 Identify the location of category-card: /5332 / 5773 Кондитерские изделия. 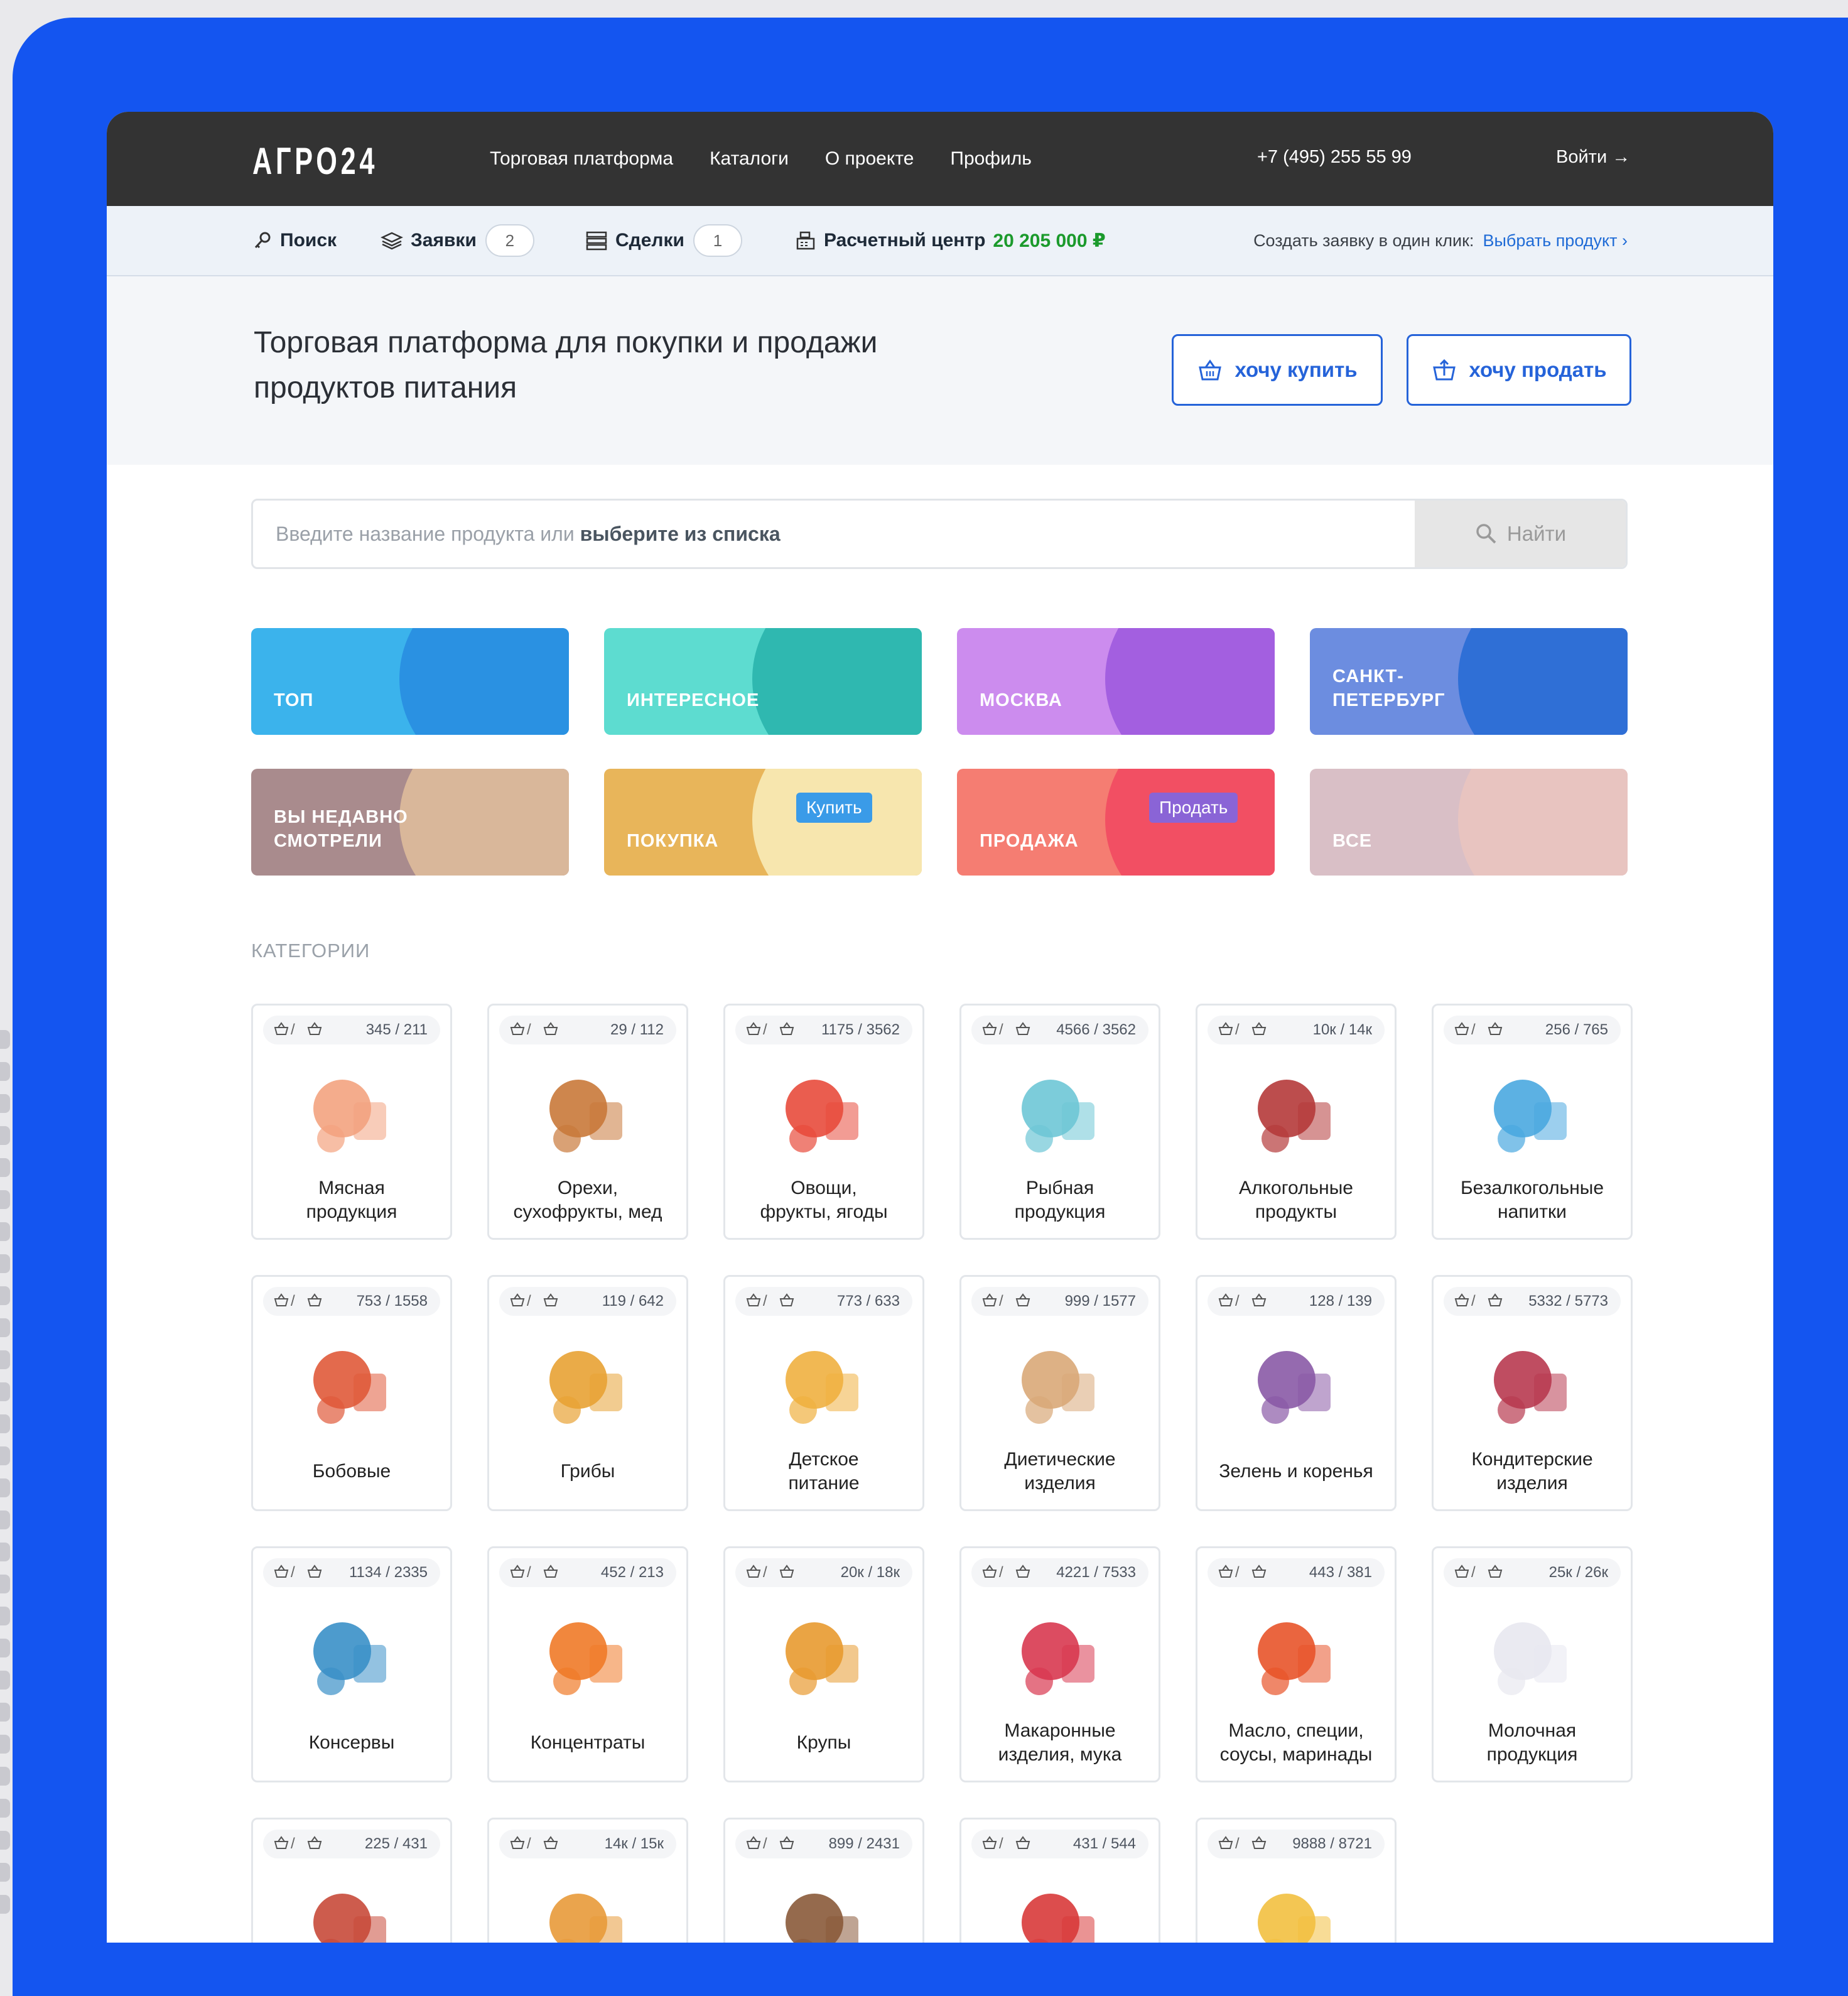
(1532, 1393).